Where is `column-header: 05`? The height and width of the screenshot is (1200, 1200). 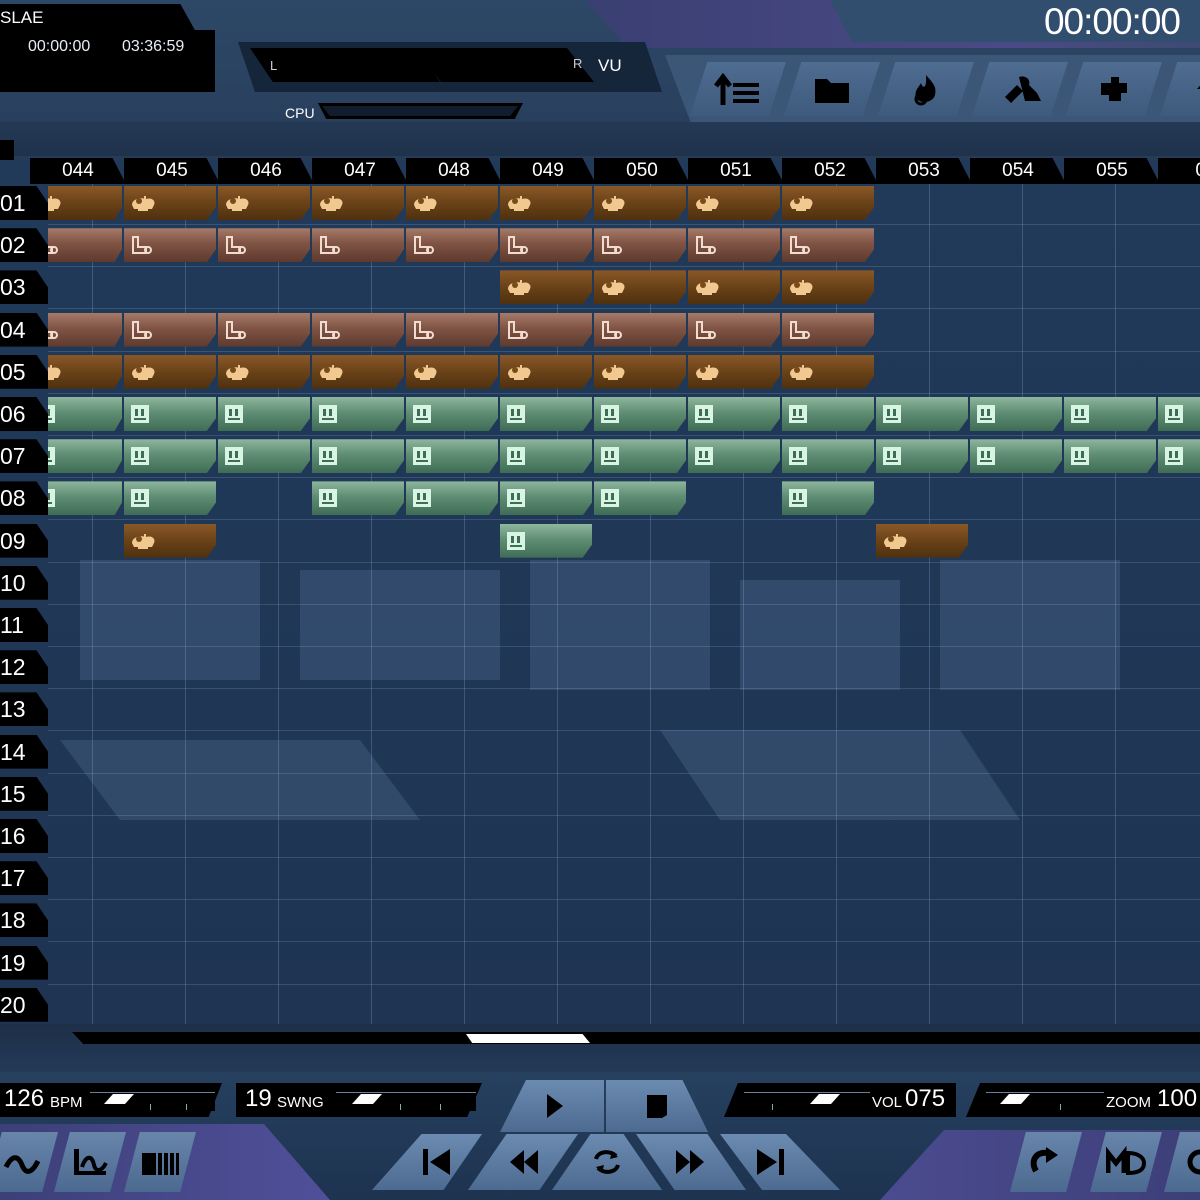 column-header: 05 is located at coordinates (1179, 171).